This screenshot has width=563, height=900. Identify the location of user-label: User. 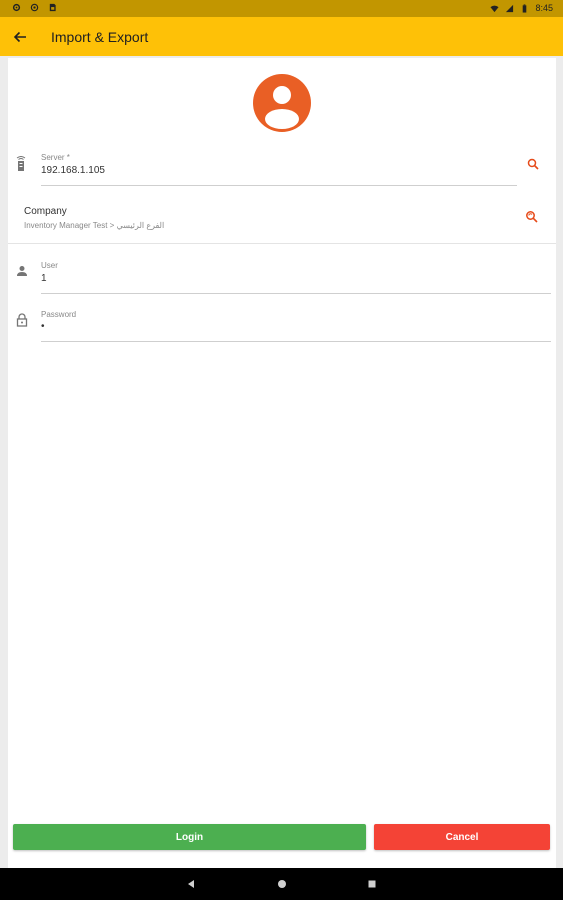
(49, 265).